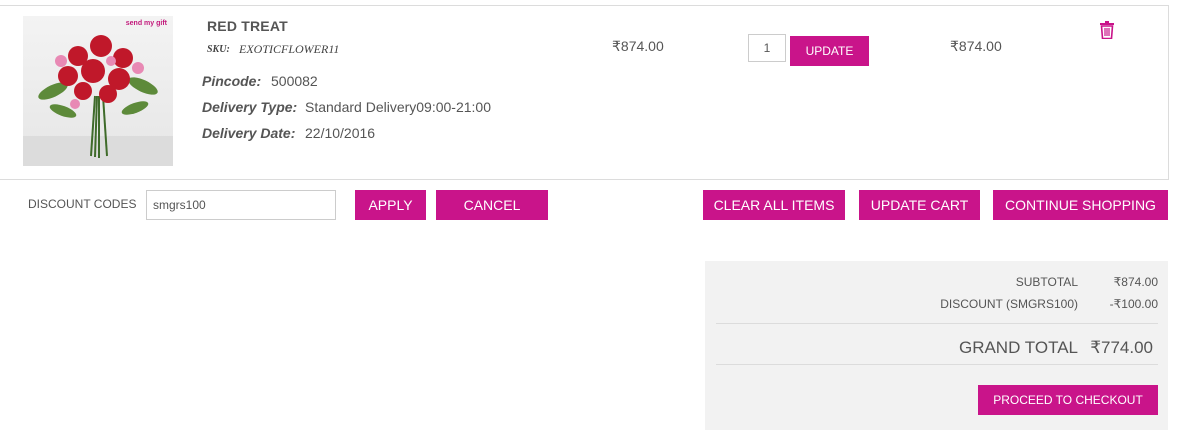  What do you see at coordinates (1133, 304) in the screenshot?
I see `discount-summary-value: -₹100.00` at bounding box center [1133, 304].